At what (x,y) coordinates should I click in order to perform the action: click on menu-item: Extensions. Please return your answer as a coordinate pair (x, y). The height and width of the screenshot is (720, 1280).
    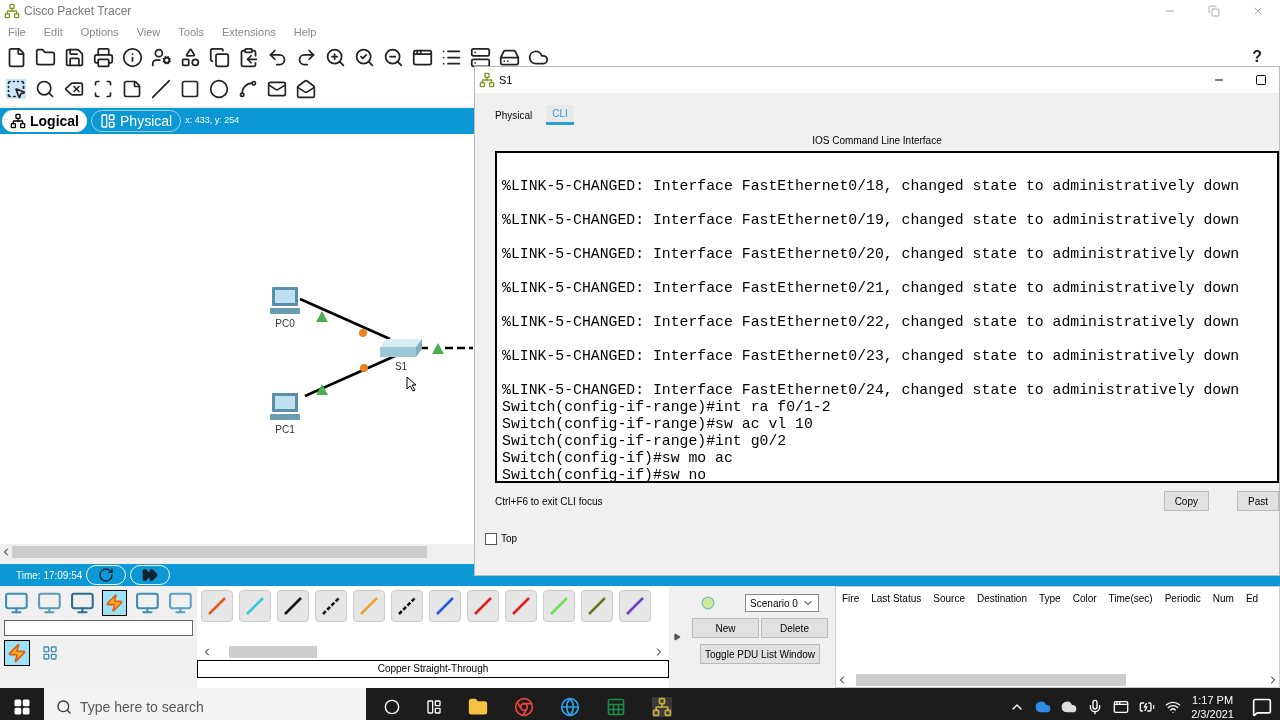
    Looking at the image, I should click on (248, 32).